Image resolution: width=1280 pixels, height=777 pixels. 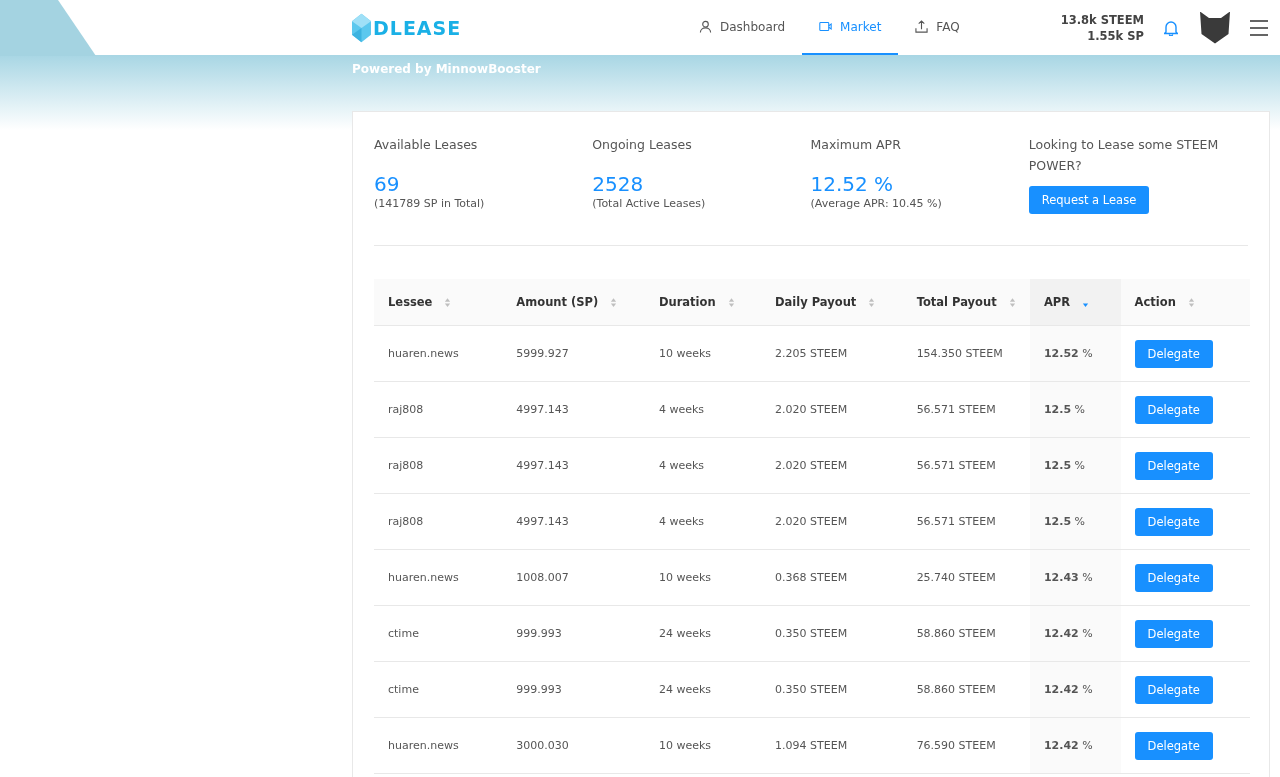 What do you see at coordinates (832, 302) in the screenshot?
I see `column-header: Daily Payout` at bounding box center [832, 302].